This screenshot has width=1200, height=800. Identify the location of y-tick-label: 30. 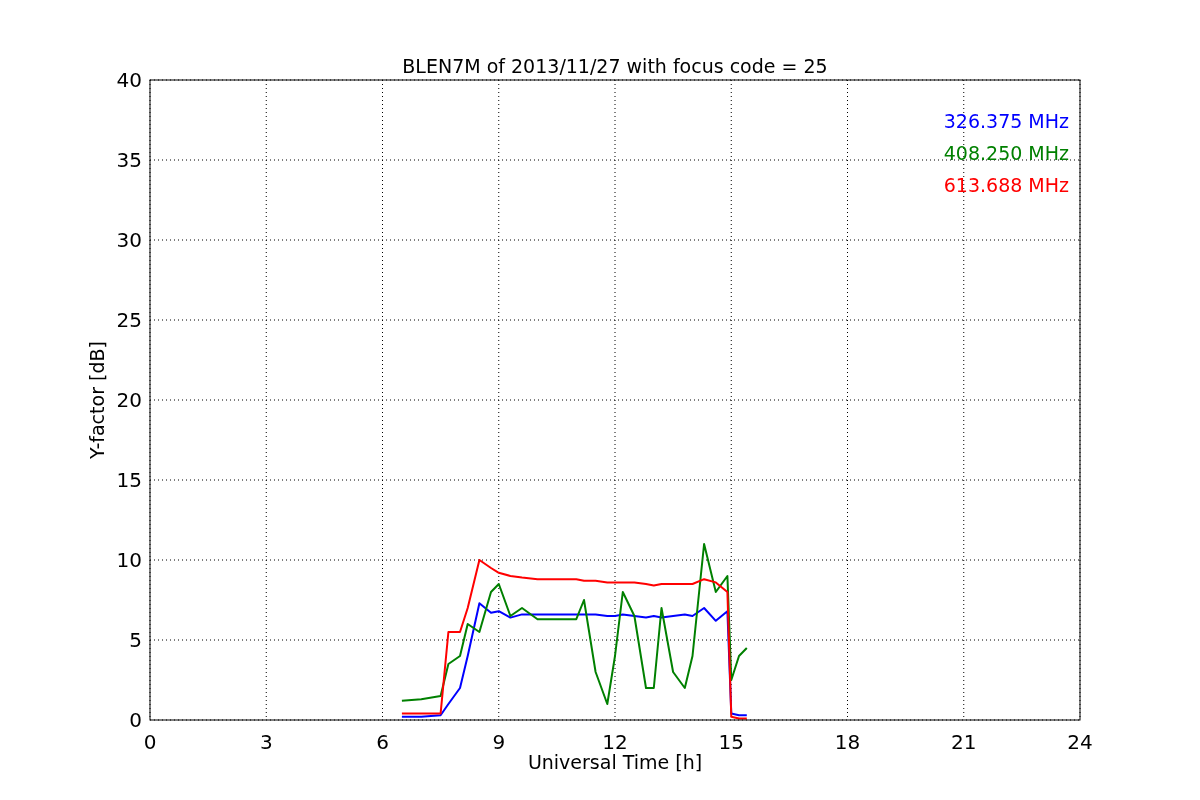
(129, 240).